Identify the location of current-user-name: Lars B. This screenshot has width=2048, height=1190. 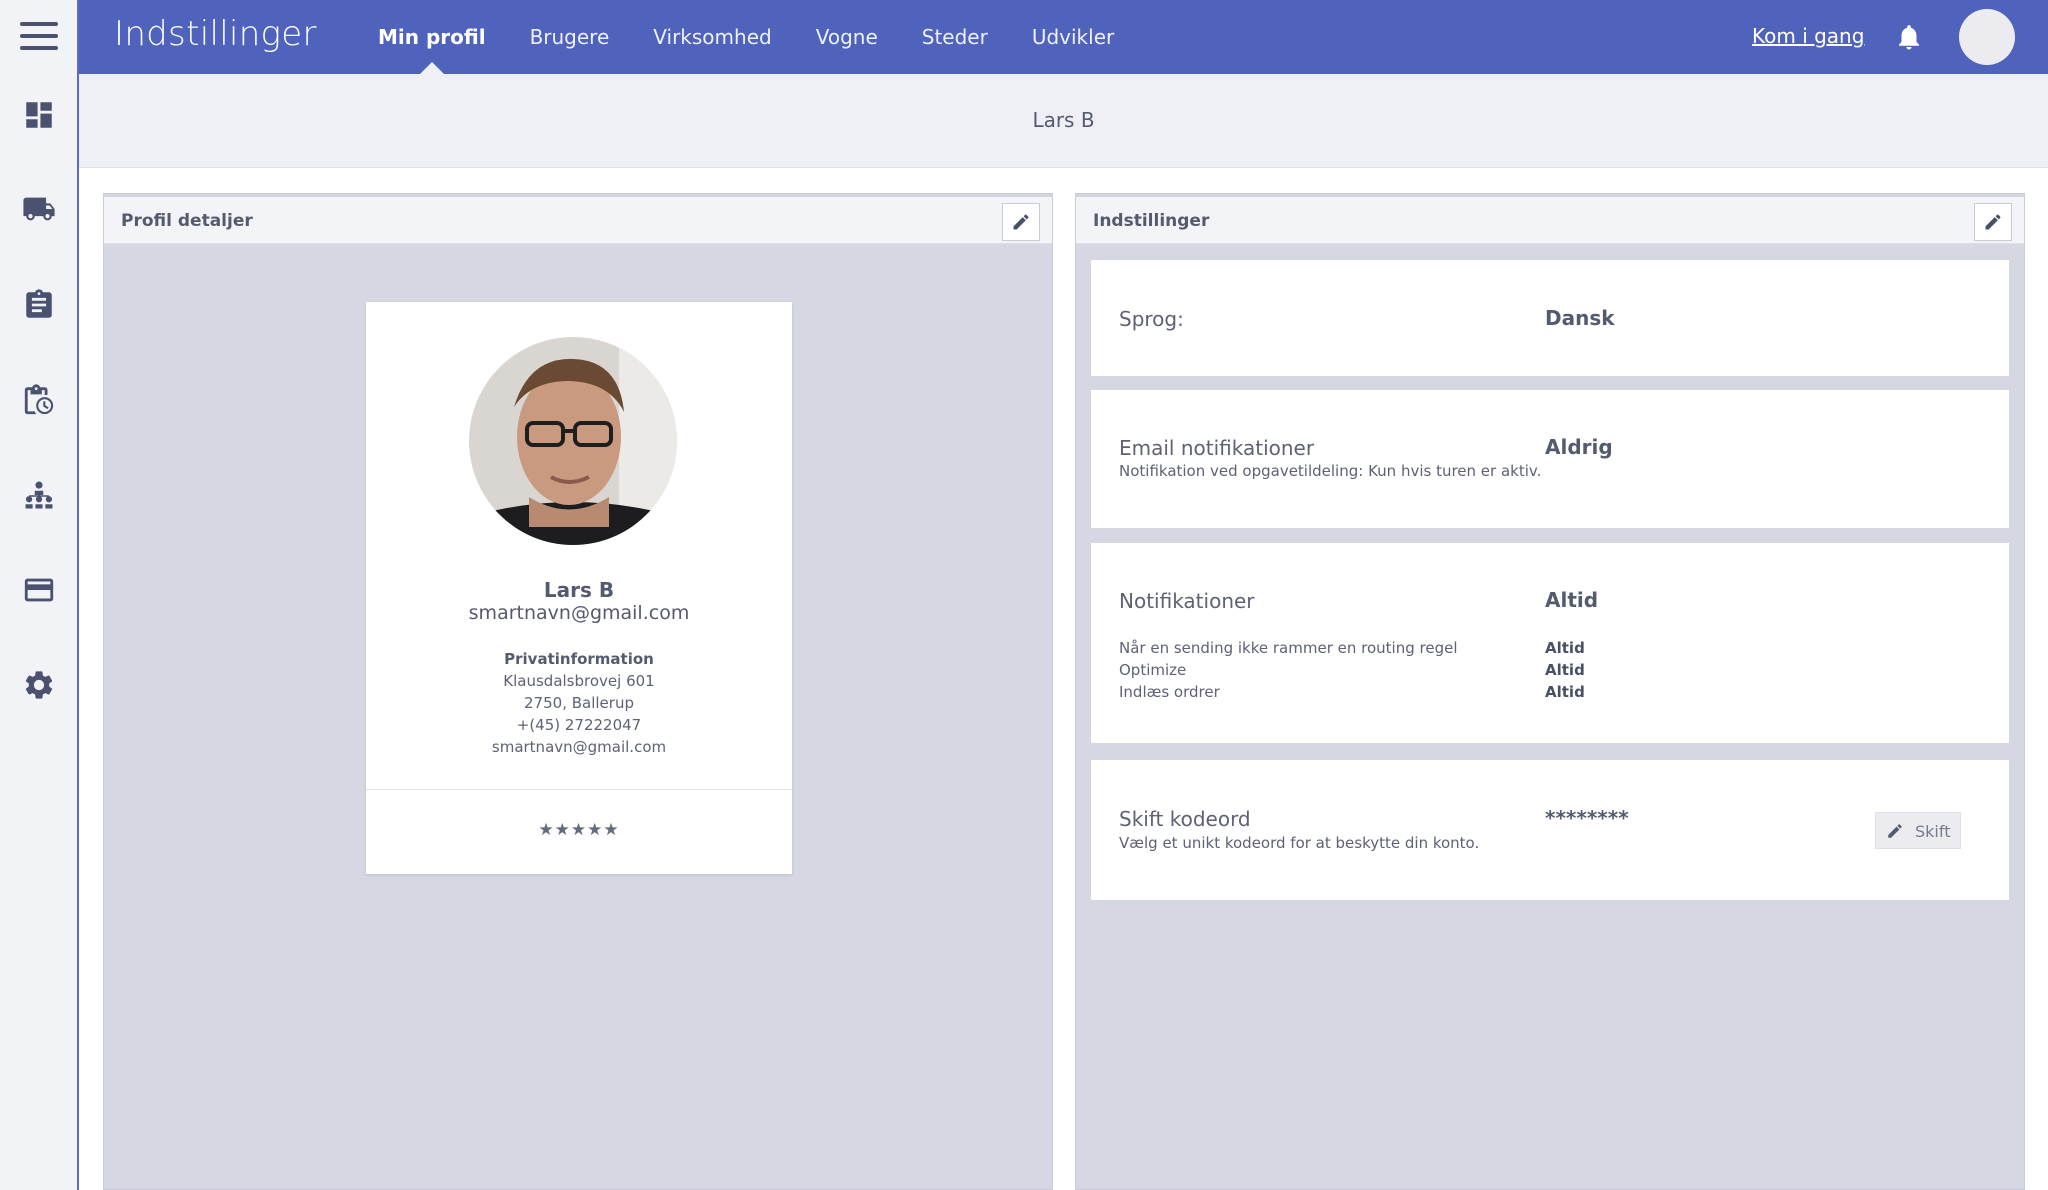
(1063, 120).